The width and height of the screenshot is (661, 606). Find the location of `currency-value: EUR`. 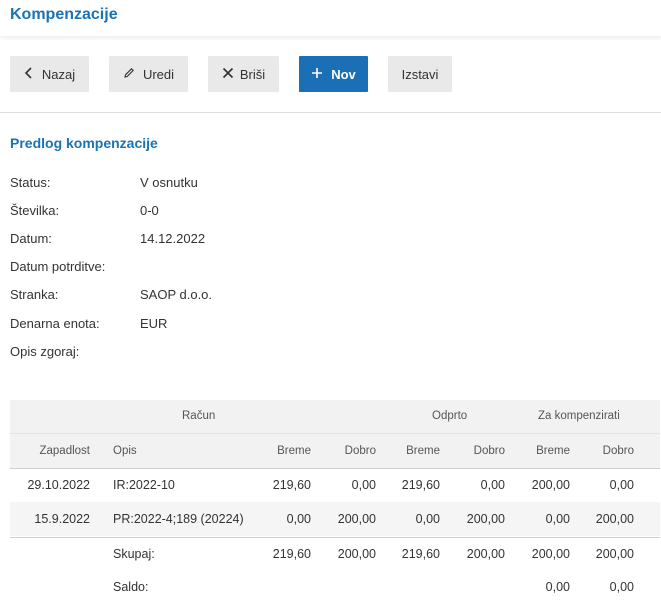

currency-value: EUR is located at coordinates (154, 323).